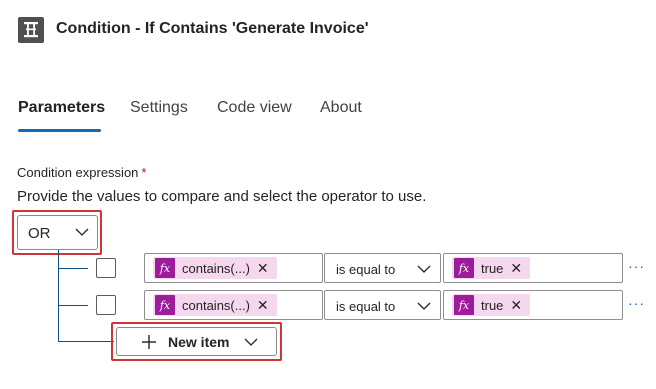 The height and width of the screenshot is (389, 656). I want to click on row-2-left-token-text: contains(...), so click(216, 305).